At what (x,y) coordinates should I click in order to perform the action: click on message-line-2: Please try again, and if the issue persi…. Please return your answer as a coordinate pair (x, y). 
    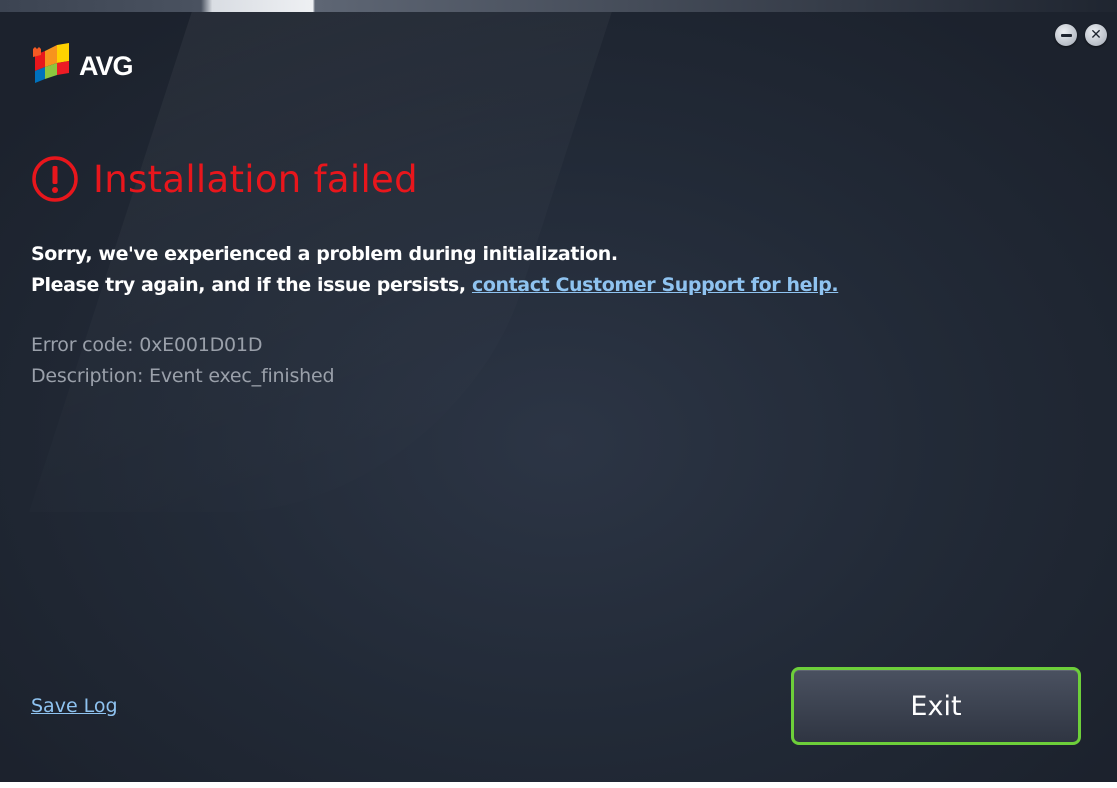
    Looking at the image, I should click on (435, 285).